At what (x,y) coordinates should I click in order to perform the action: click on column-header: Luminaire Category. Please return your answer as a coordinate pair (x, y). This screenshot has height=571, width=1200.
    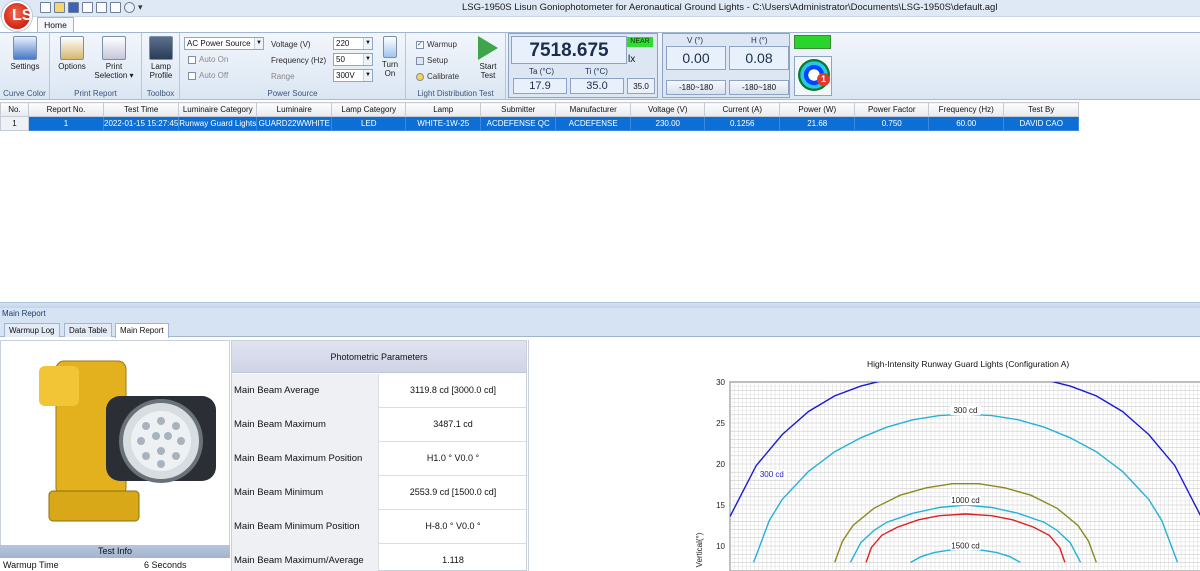
    Looking at the image, I should click on (218, 109).